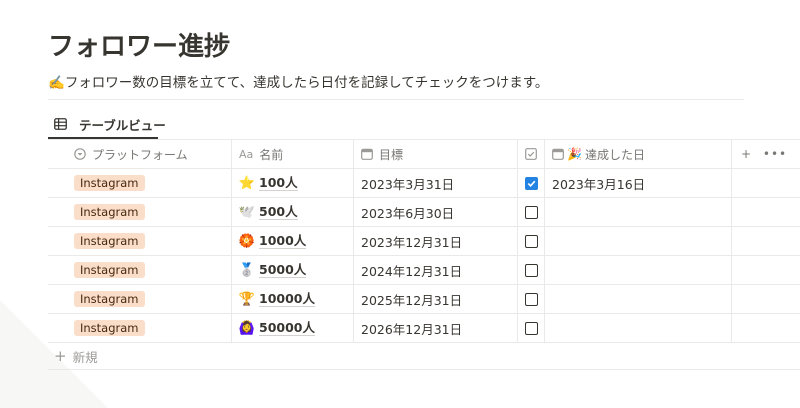 The width and height of the screenshot is (800, 408). I want to click on target-date-cell: 2023年12月31日, so click(435, 241).